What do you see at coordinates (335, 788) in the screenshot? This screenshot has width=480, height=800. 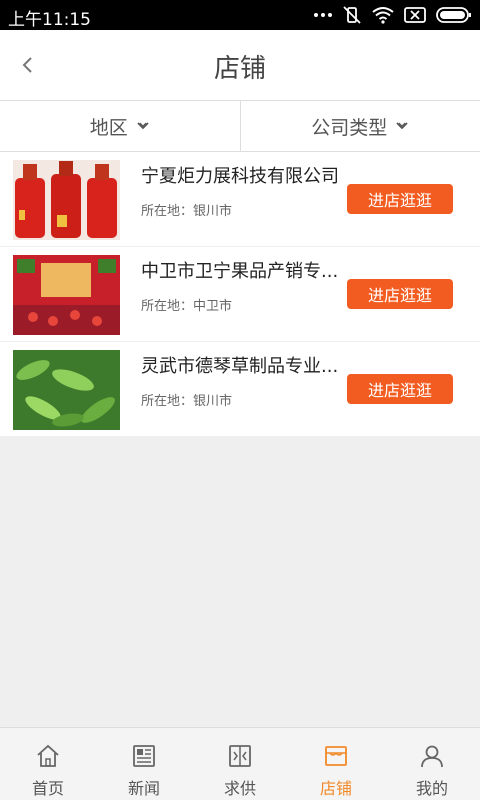 I see `tab-store-label: 店铺` at bounding box center [335, 788].